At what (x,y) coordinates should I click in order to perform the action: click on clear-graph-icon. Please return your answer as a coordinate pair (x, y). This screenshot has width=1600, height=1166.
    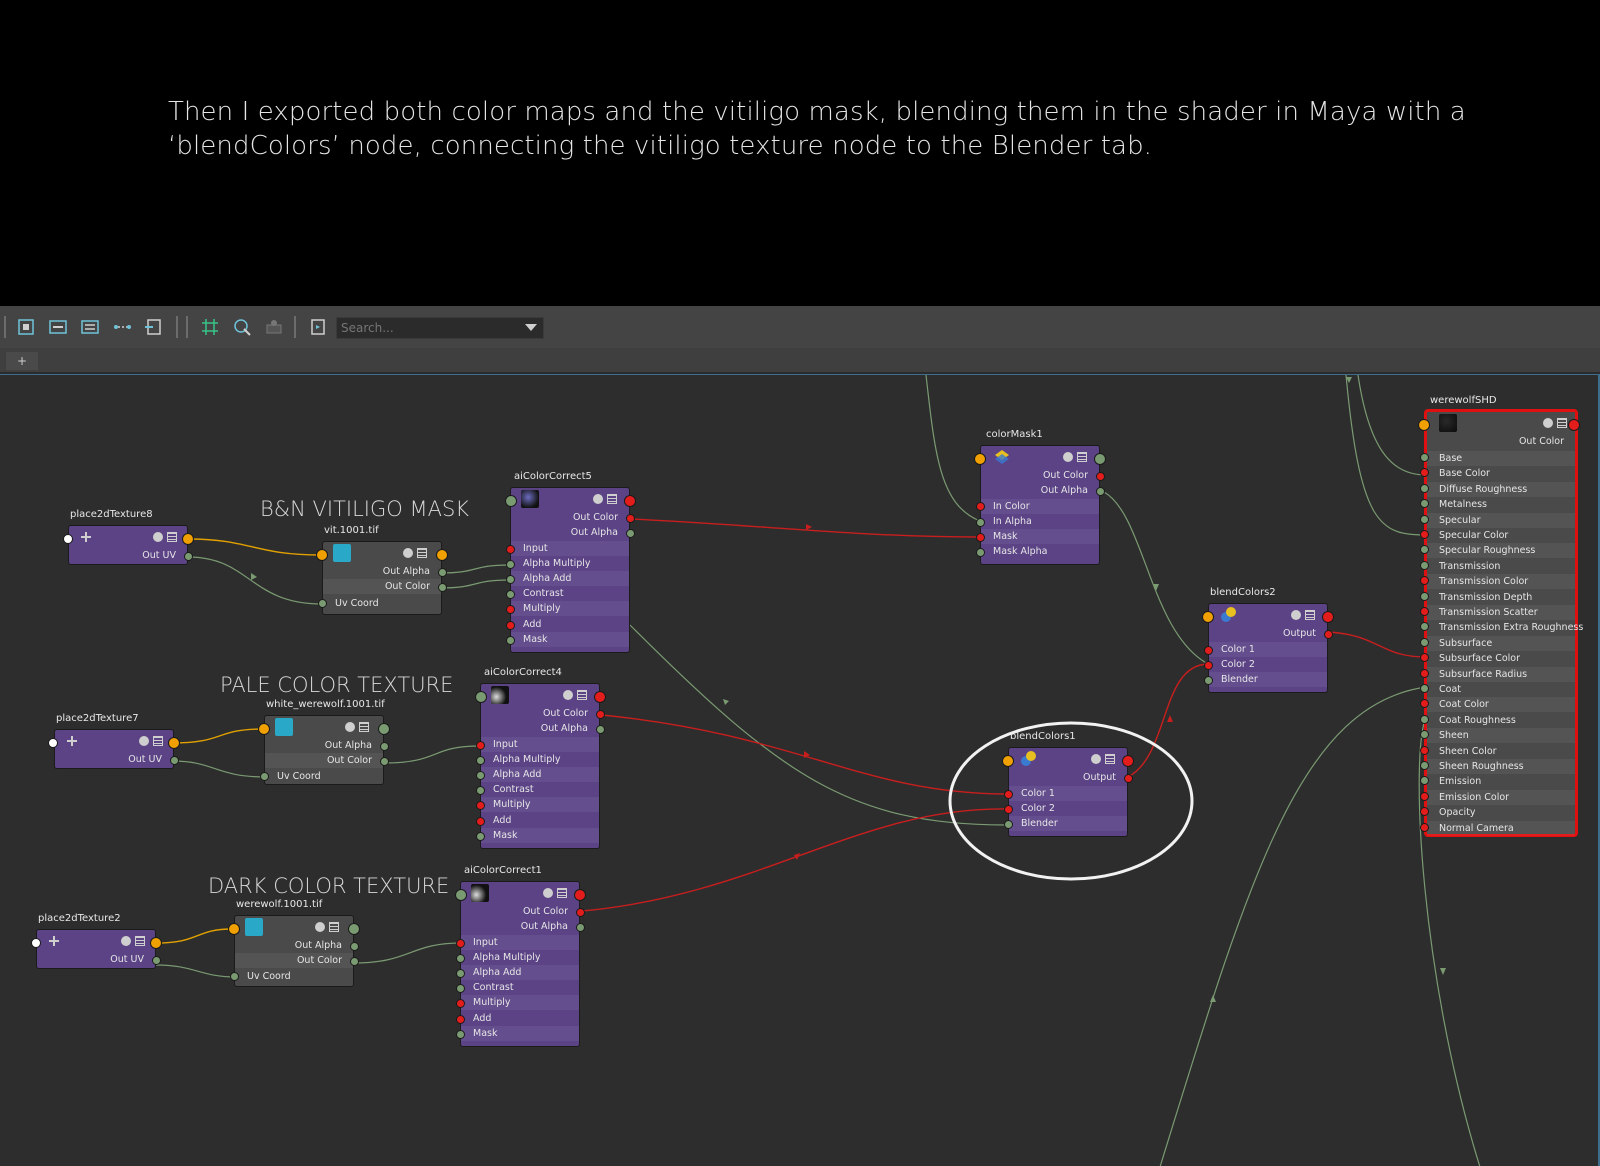
    Looking at the image, I should click on (154, 327).